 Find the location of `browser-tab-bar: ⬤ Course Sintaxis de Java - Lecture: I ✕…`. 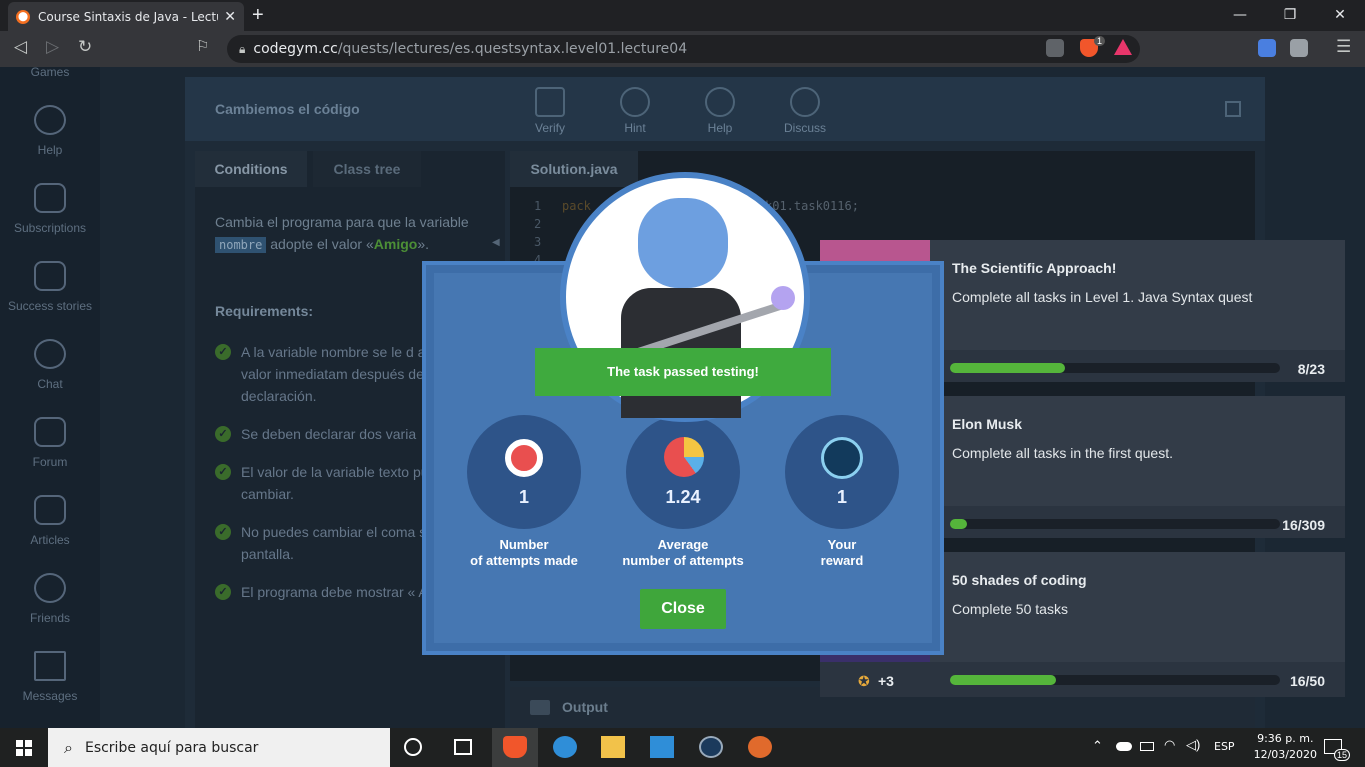

browser-tab-bar: ⬤ Course Sintaxis de Java - Lecture: I ✕… is located at coordinates (682, 15).